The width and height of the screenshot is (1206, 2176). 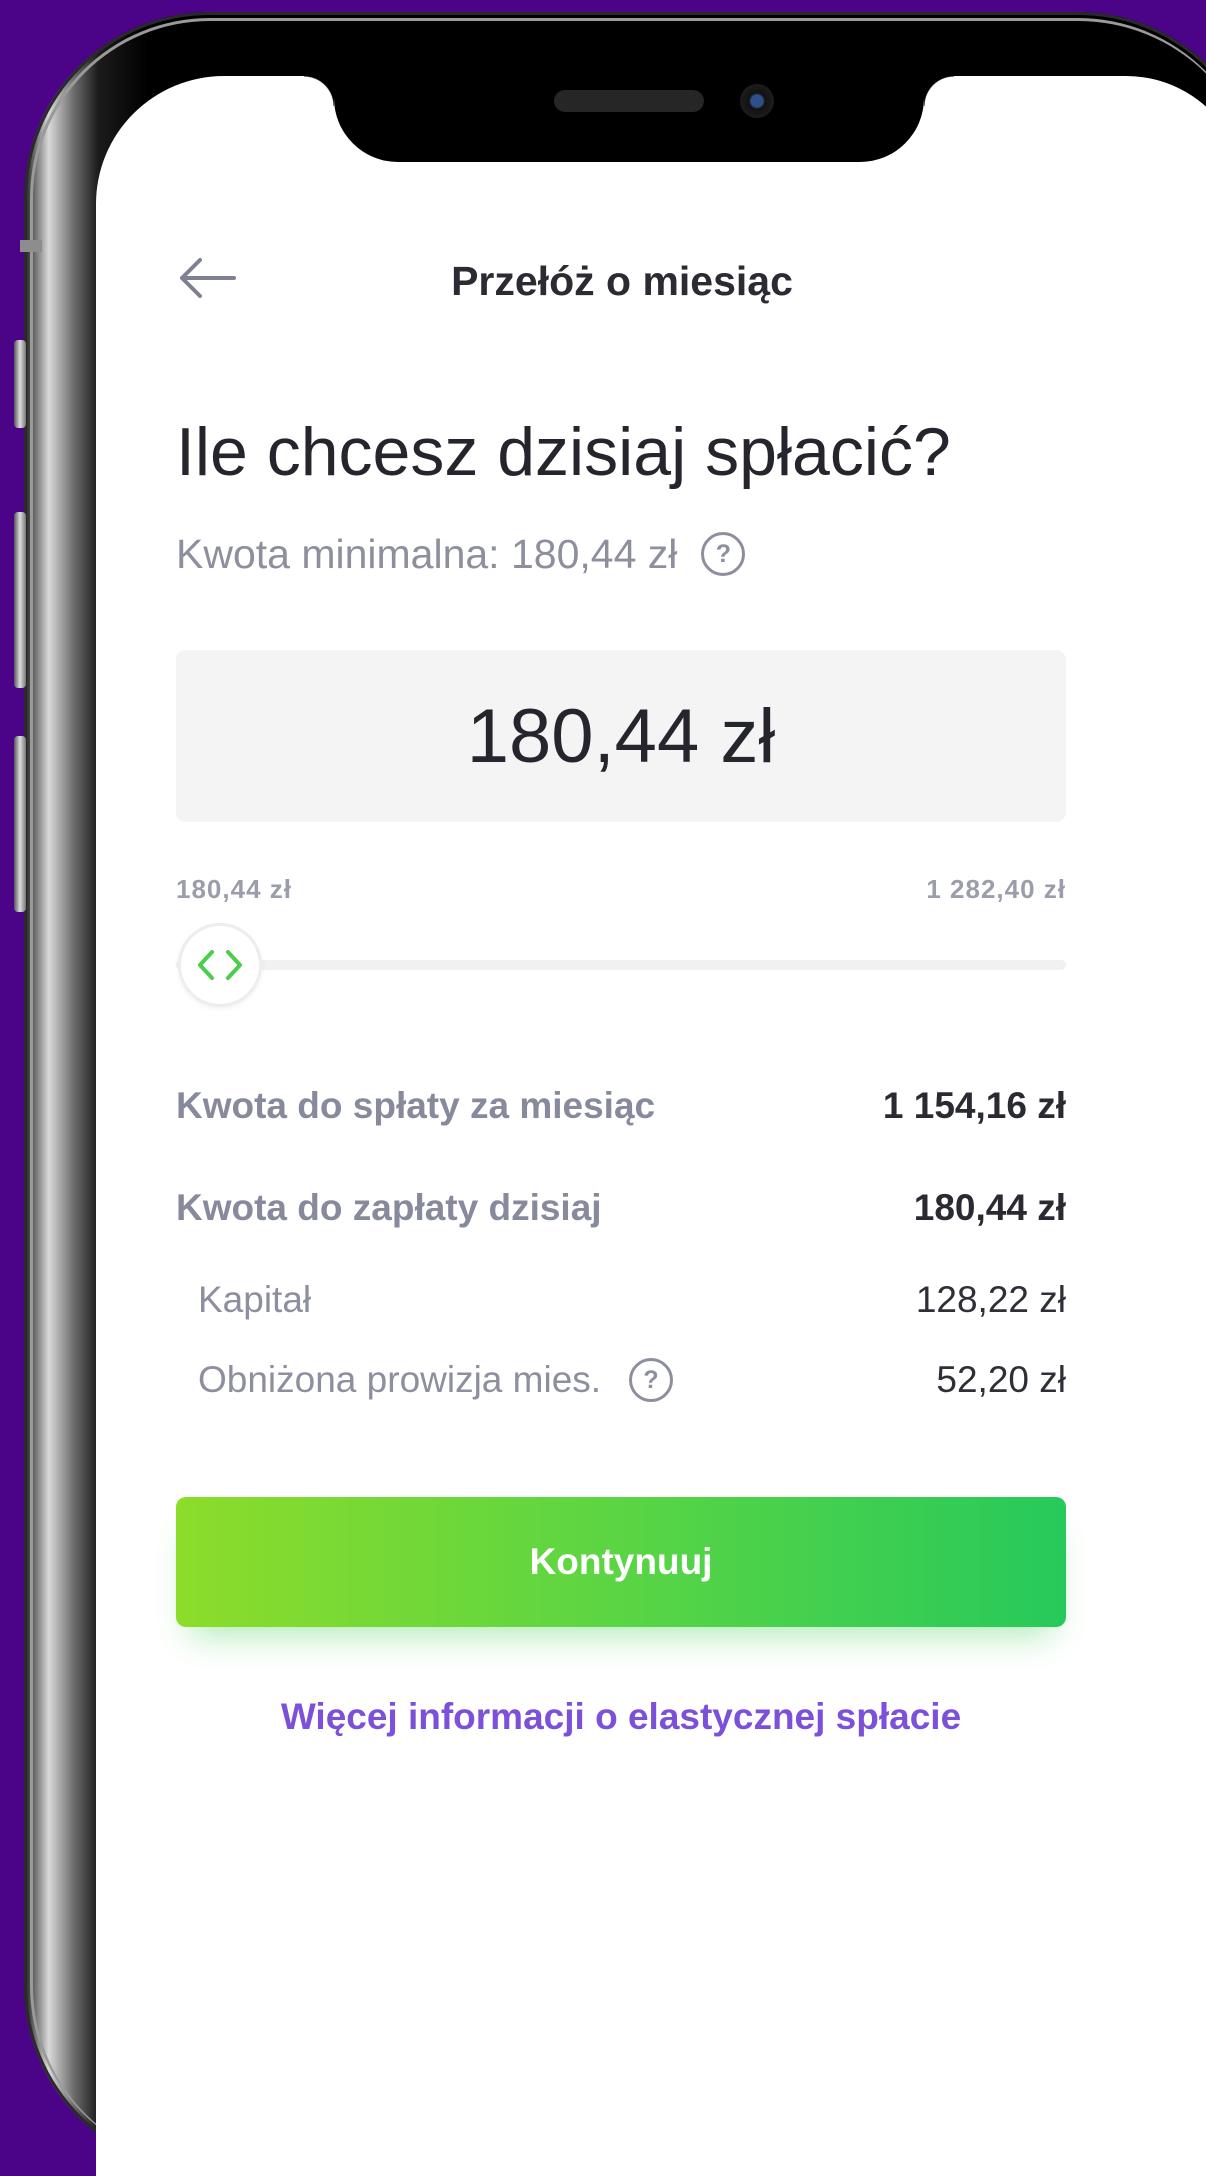 What do you see at coordinates (974, 1105) in the screenshot?
I see `monthly-repayment-value: 1 154,16 zł` at bounding box center [974, 1105].